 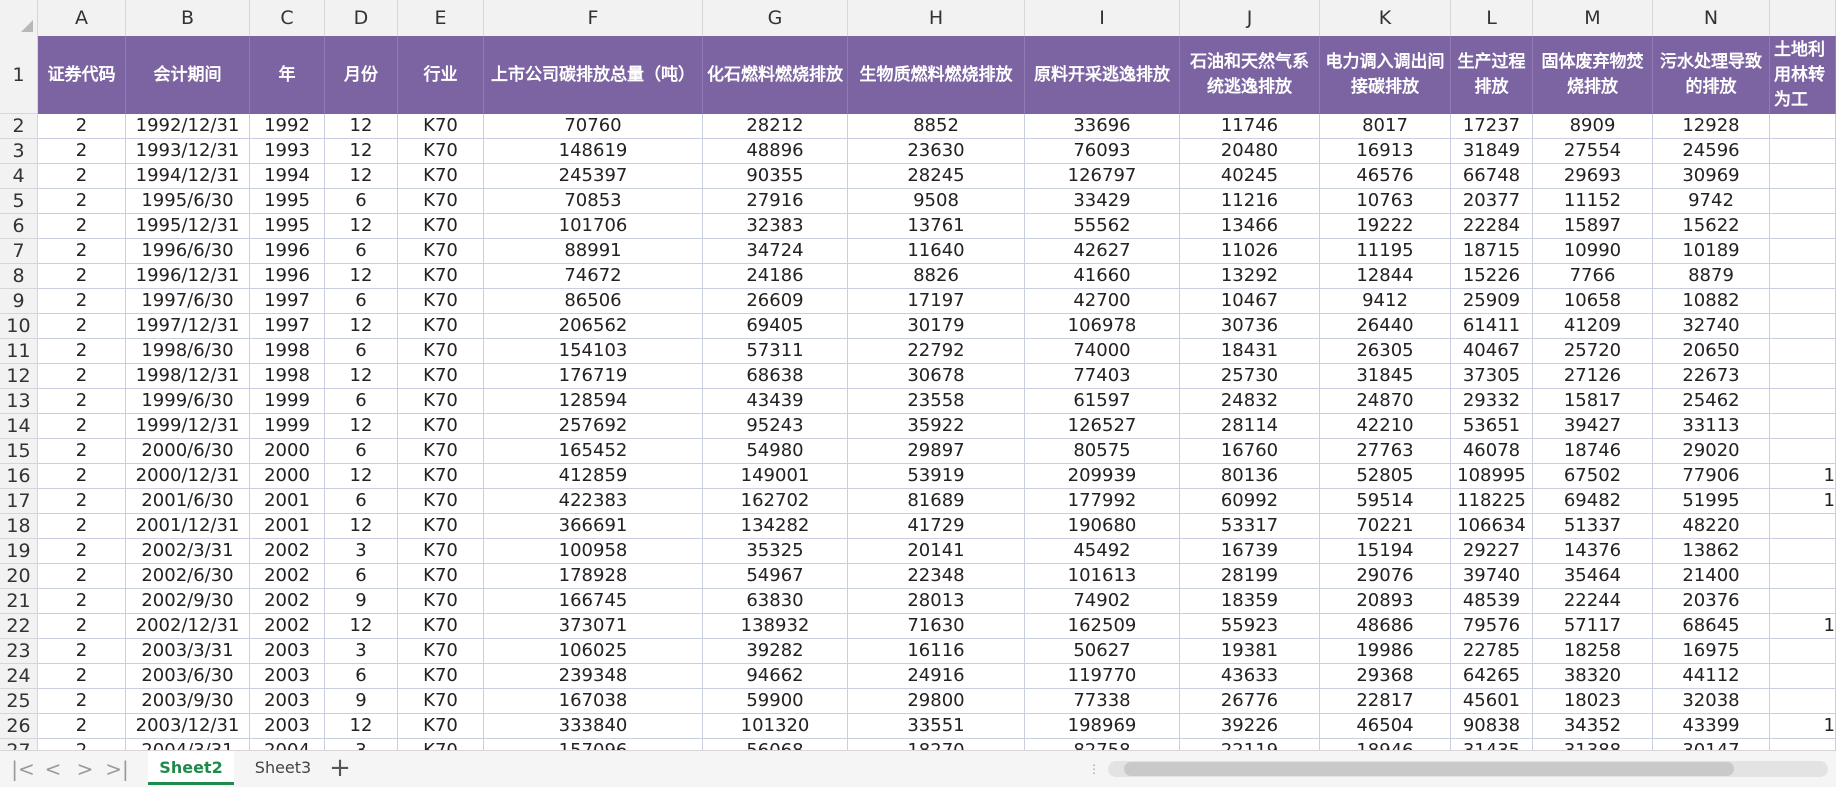 I want to click on table-cell: 57117, so click(x=1593, y=626).